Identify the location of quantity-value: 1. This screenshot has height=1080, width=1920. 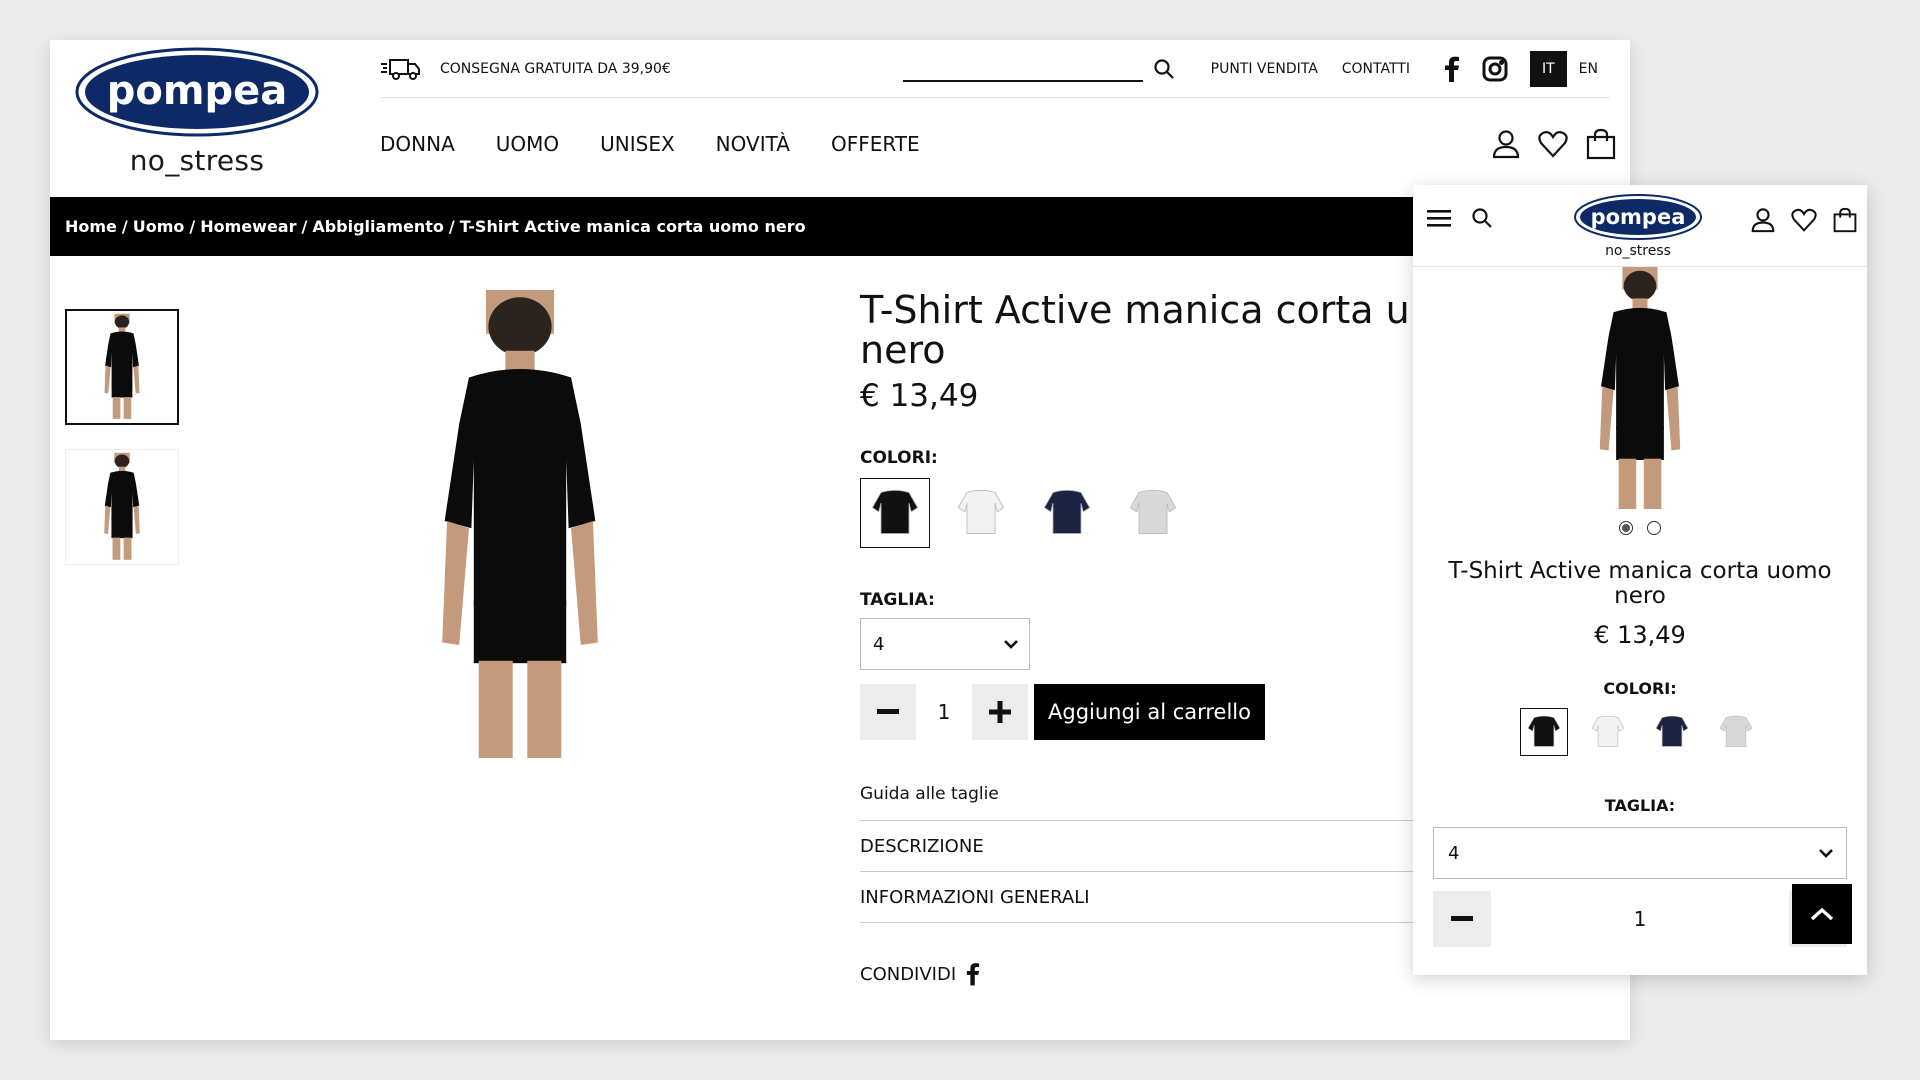
(944, 712).